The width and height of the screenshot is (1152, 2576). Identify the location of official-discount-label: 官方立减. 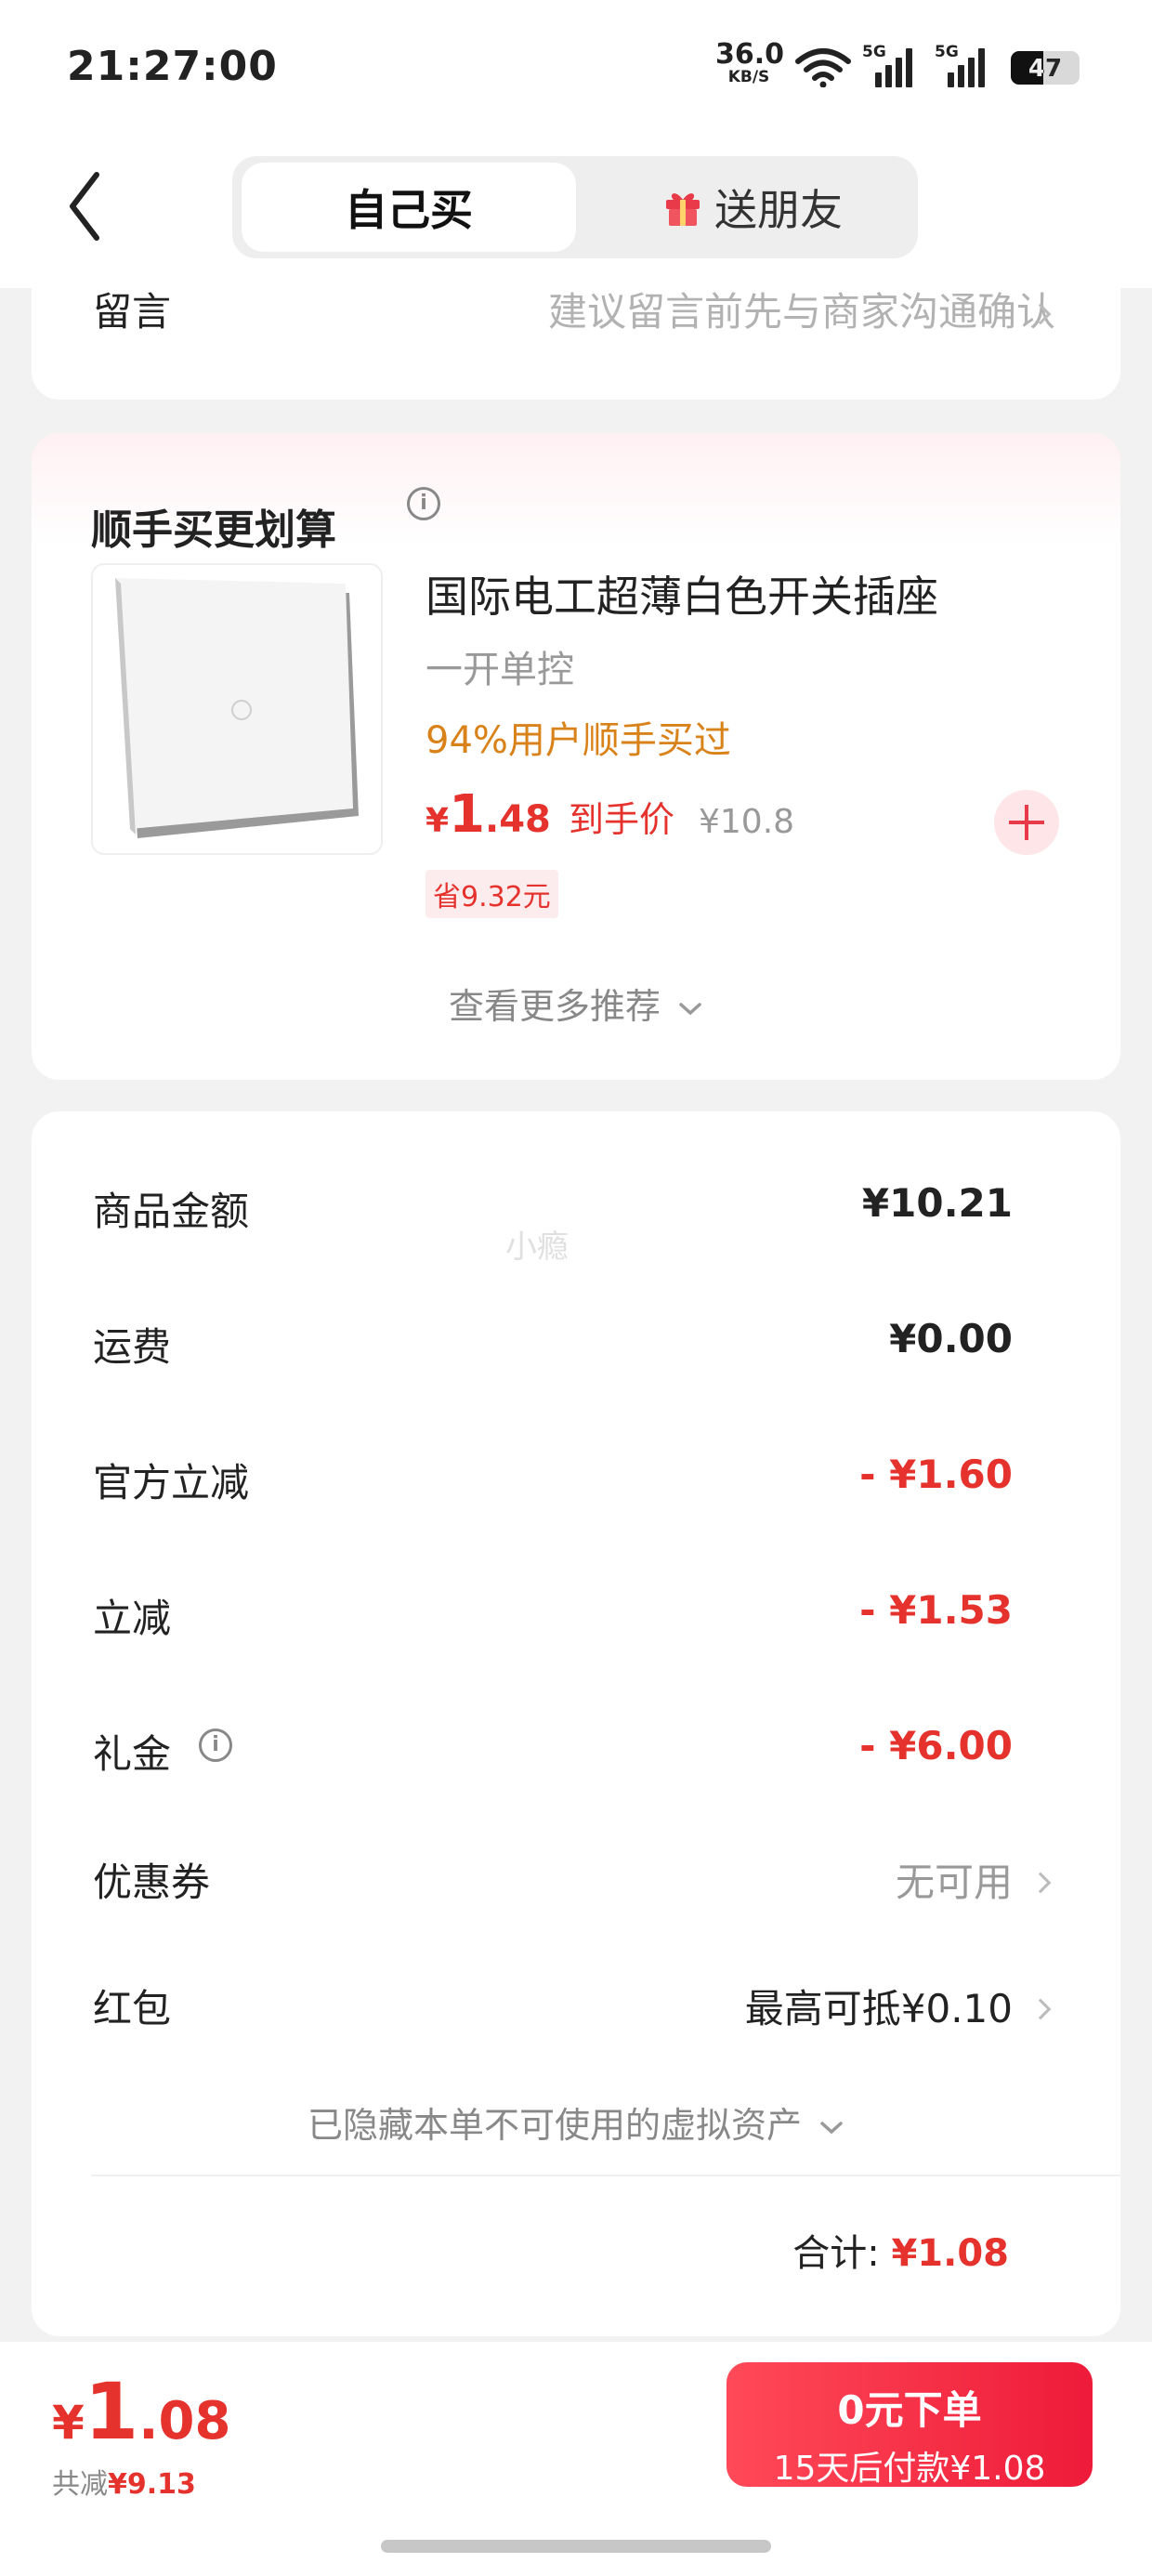
(171, 1482).